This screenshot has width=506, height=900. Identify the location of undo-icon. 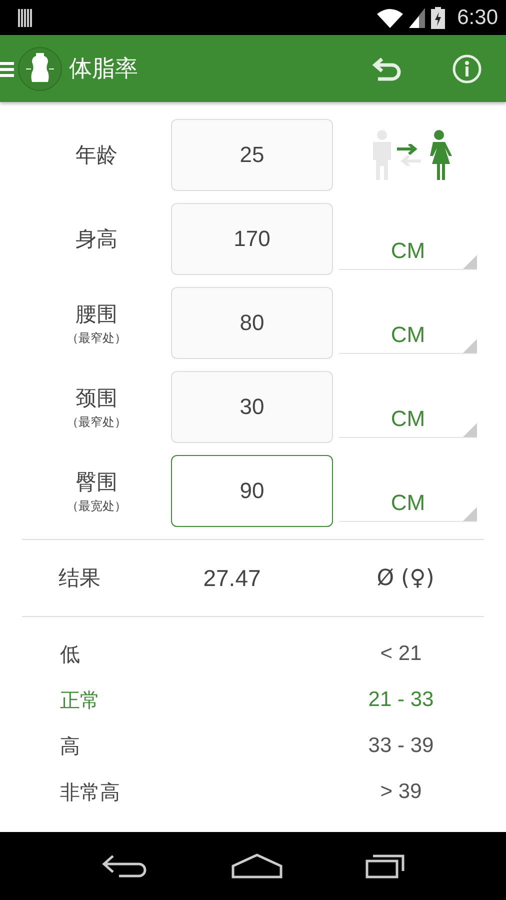
(387, 69).